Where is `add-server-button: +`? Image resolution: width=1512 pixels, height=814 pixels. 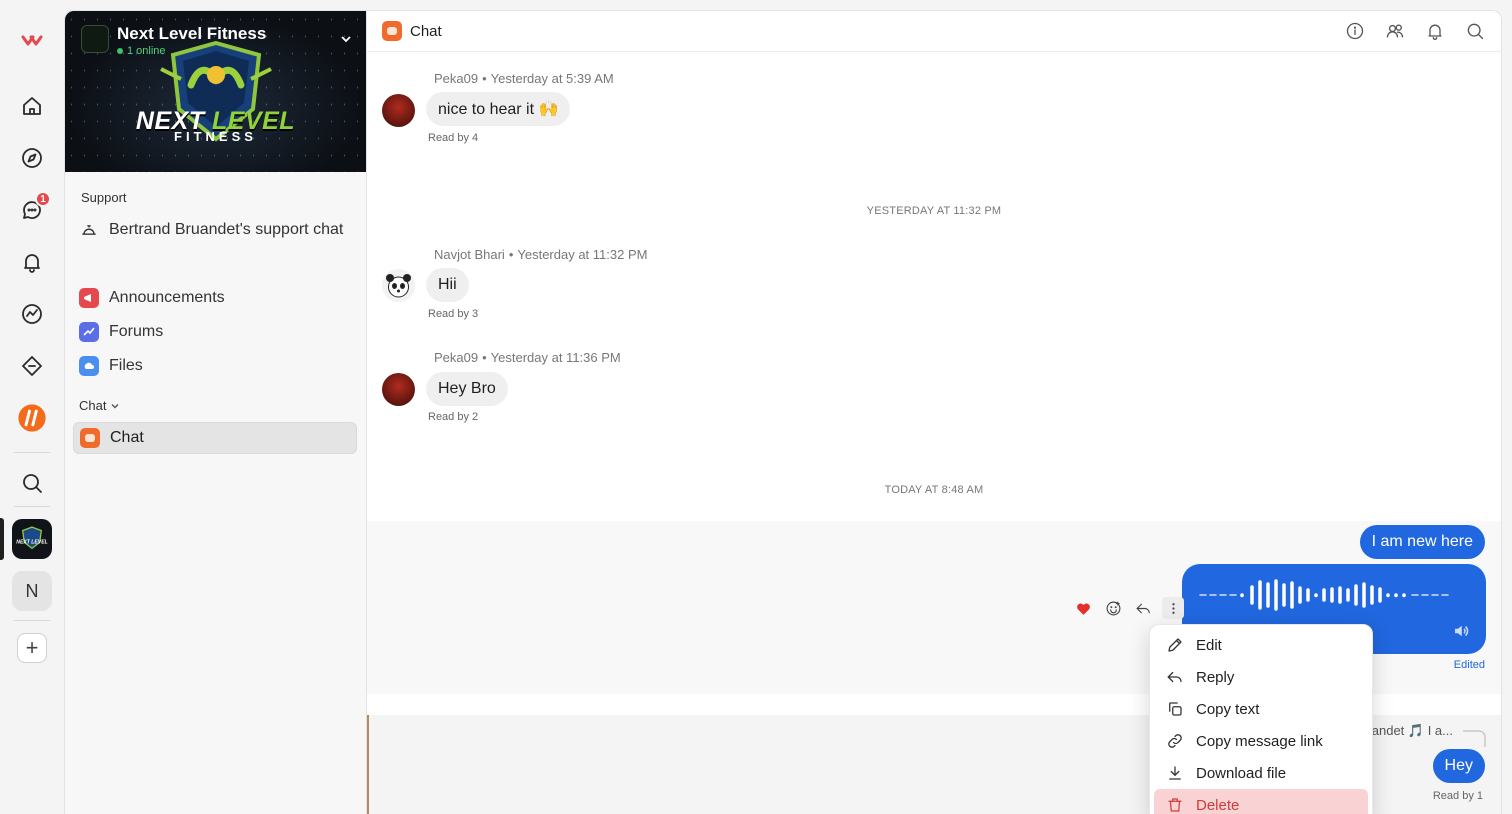
add-server-button: + is located at coordinates (32, 648).